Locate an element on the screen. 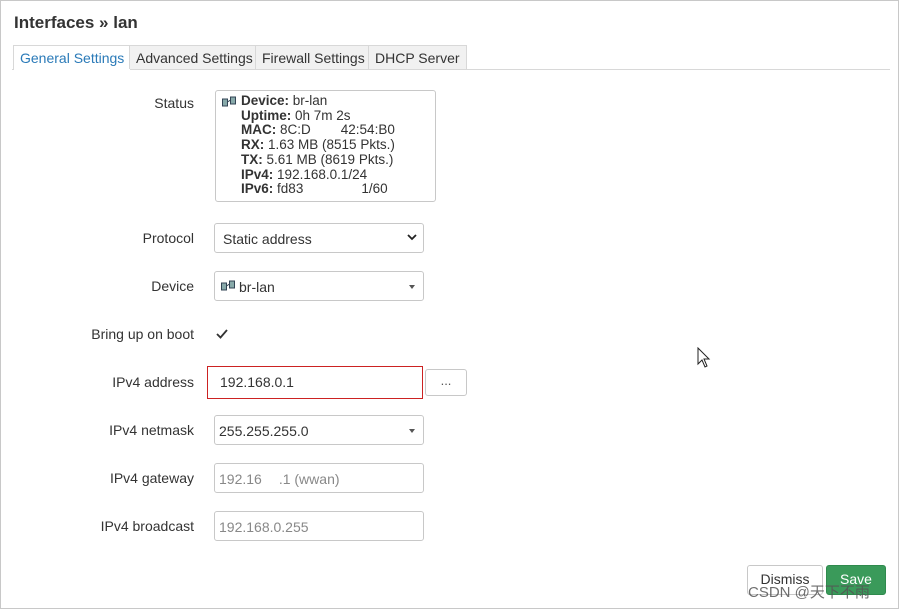  boot-checkbox is located at coordinates (222, 334).